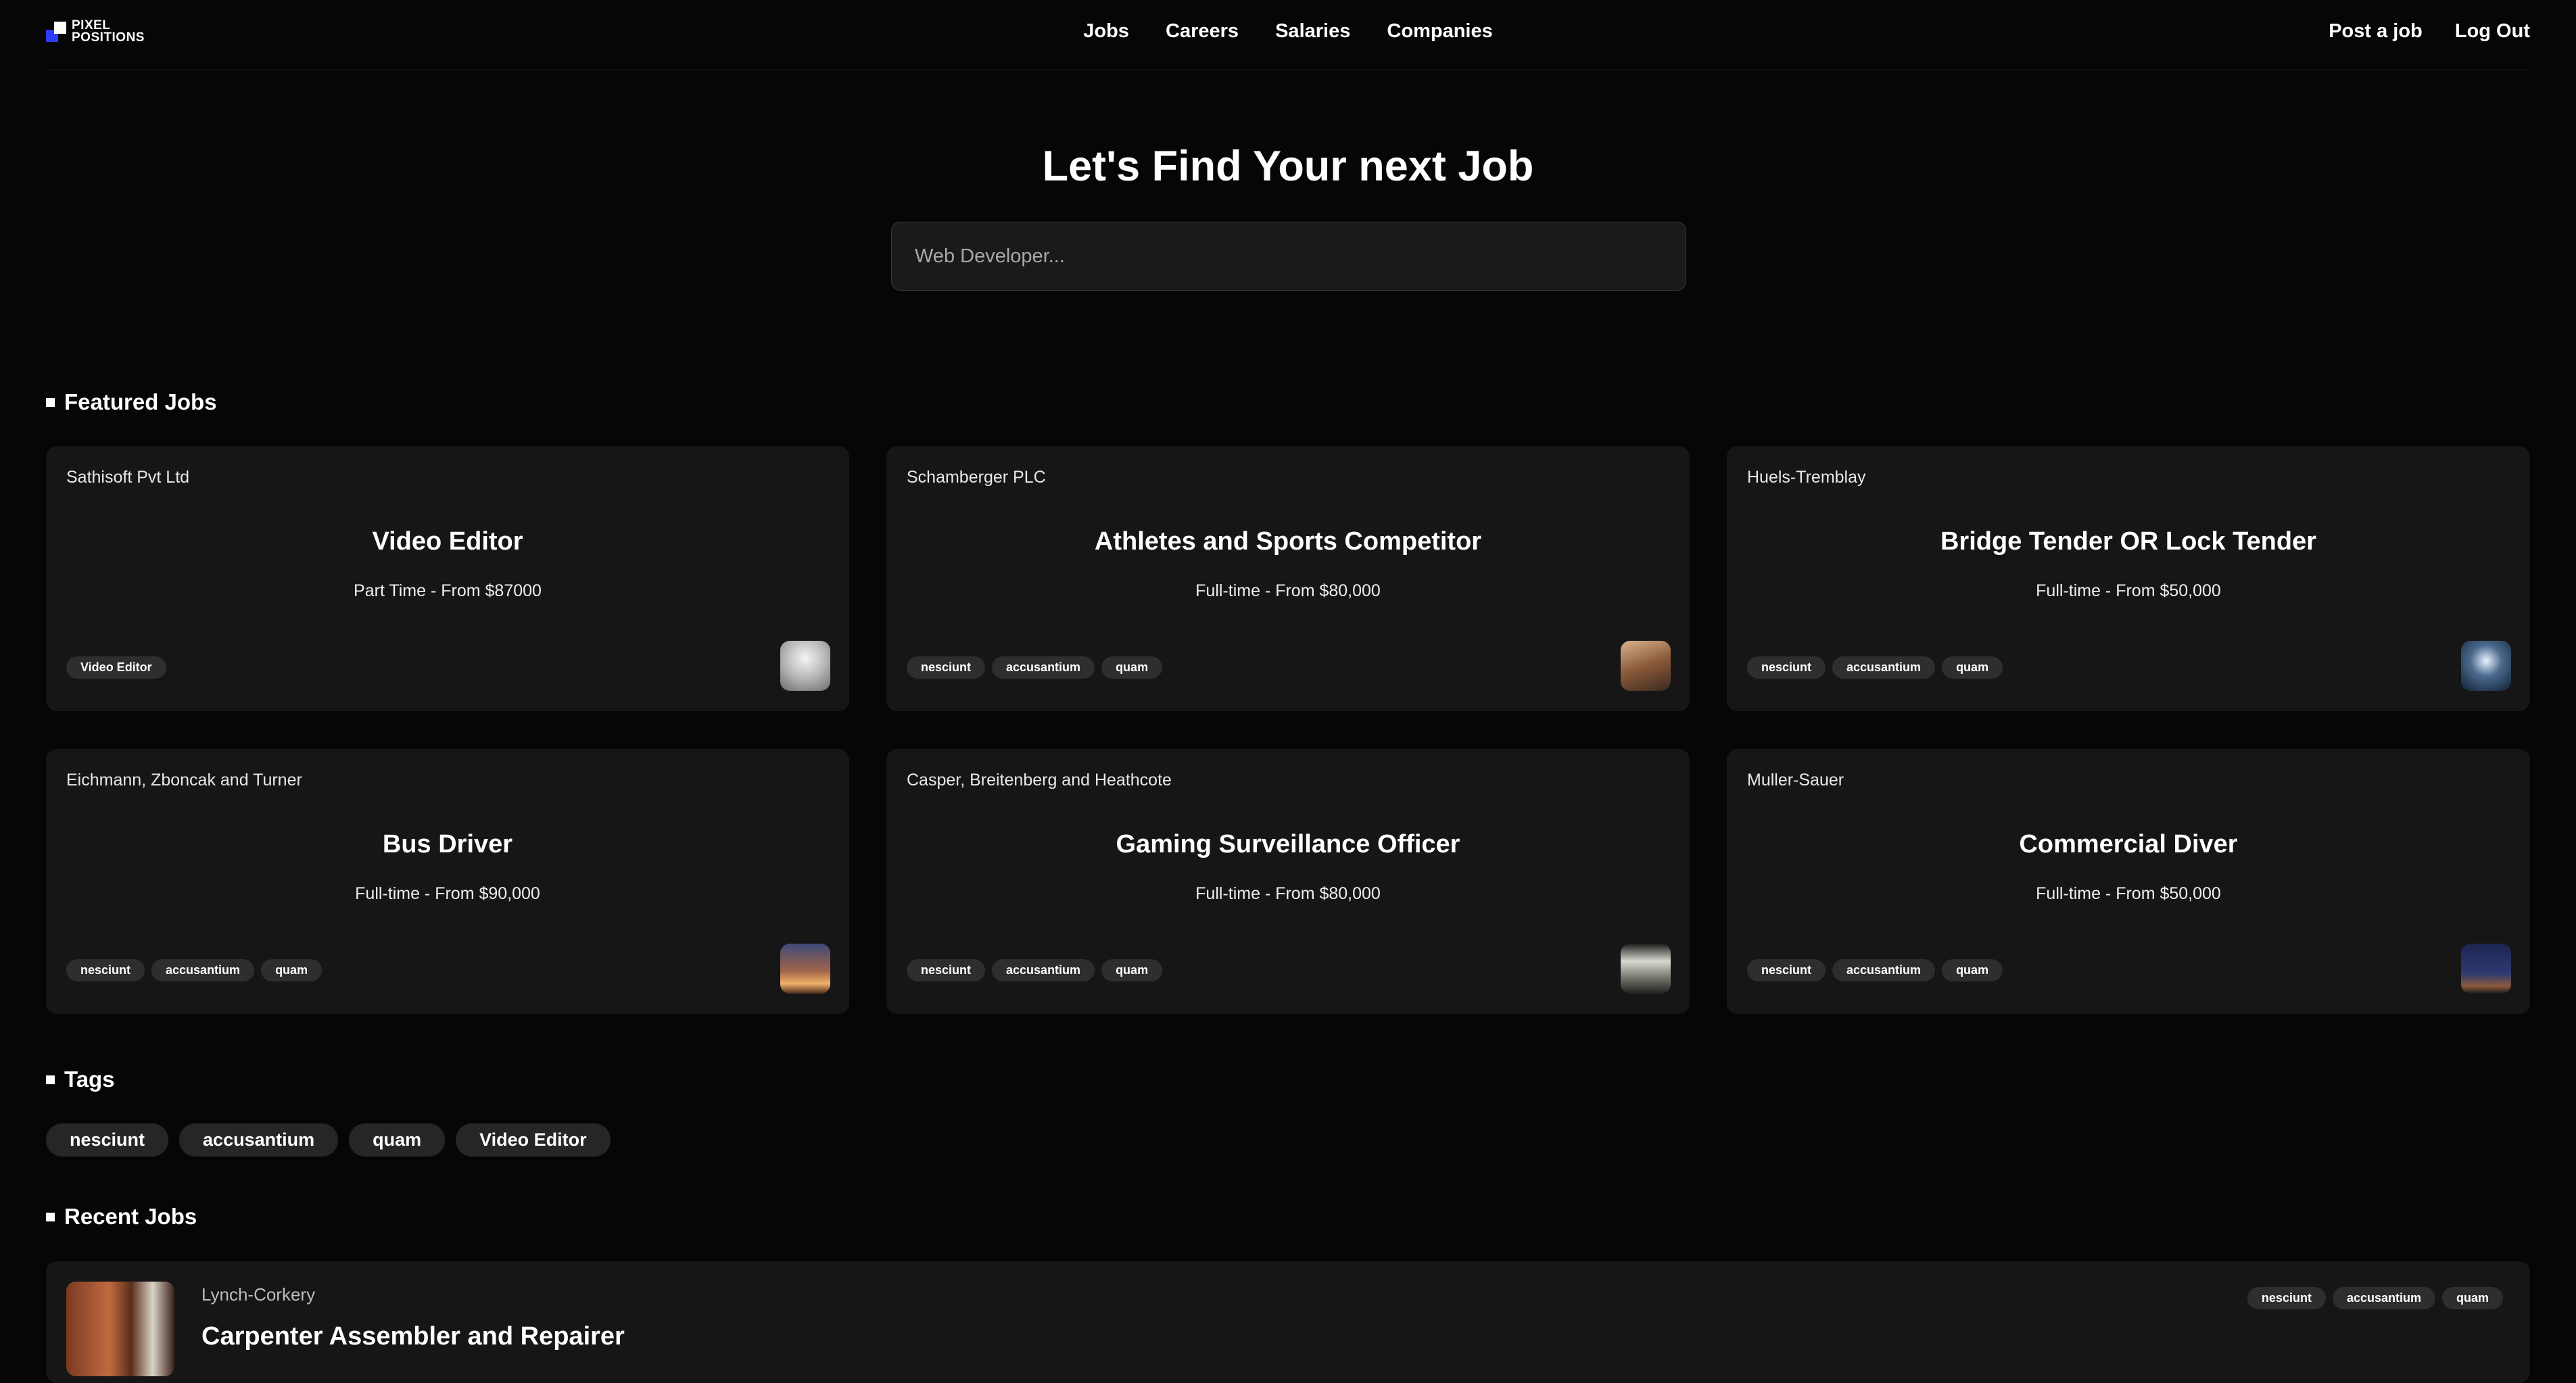 Image resolution: width=2576 pixels, height=1383 pixels. I want to click on job-title: Athletes and Sports Competitor, so click(1288, 541).